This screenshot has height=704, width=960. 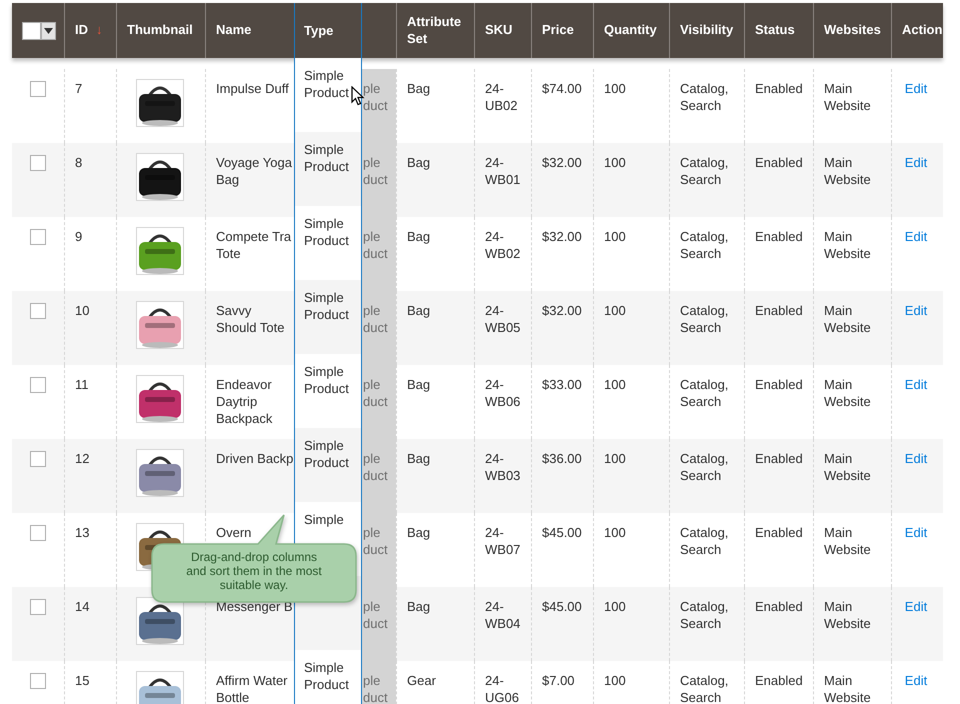 What do you see at coordinates (421, 680) in the screenshot?
I see `attribute-set-text: Gear` at bounding box center [421, 680].